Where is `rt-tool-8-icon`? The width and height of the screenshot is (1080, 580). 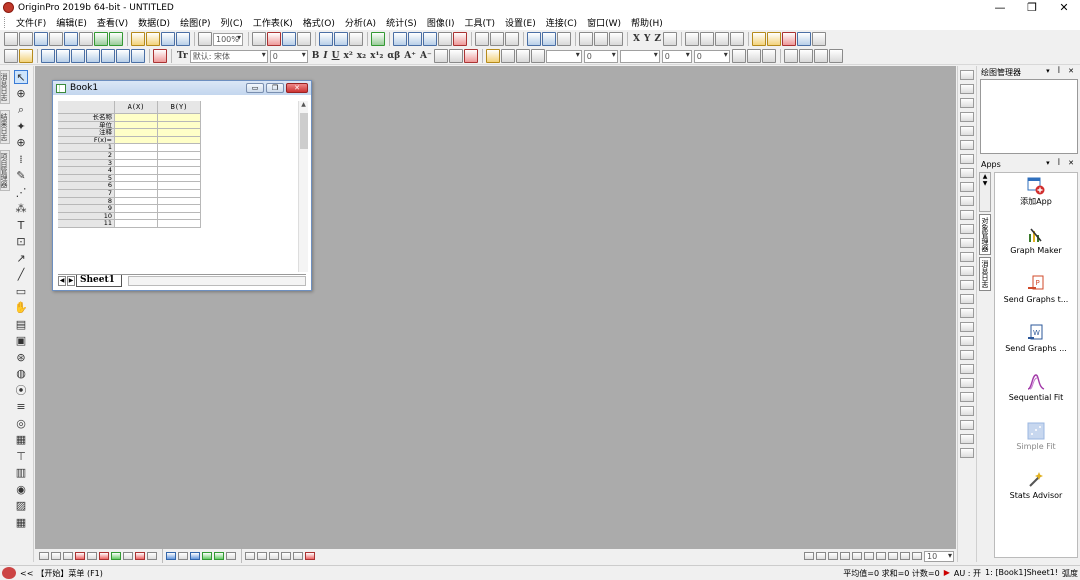 rt-tool-8-icon is located at coordinates (967, 173).